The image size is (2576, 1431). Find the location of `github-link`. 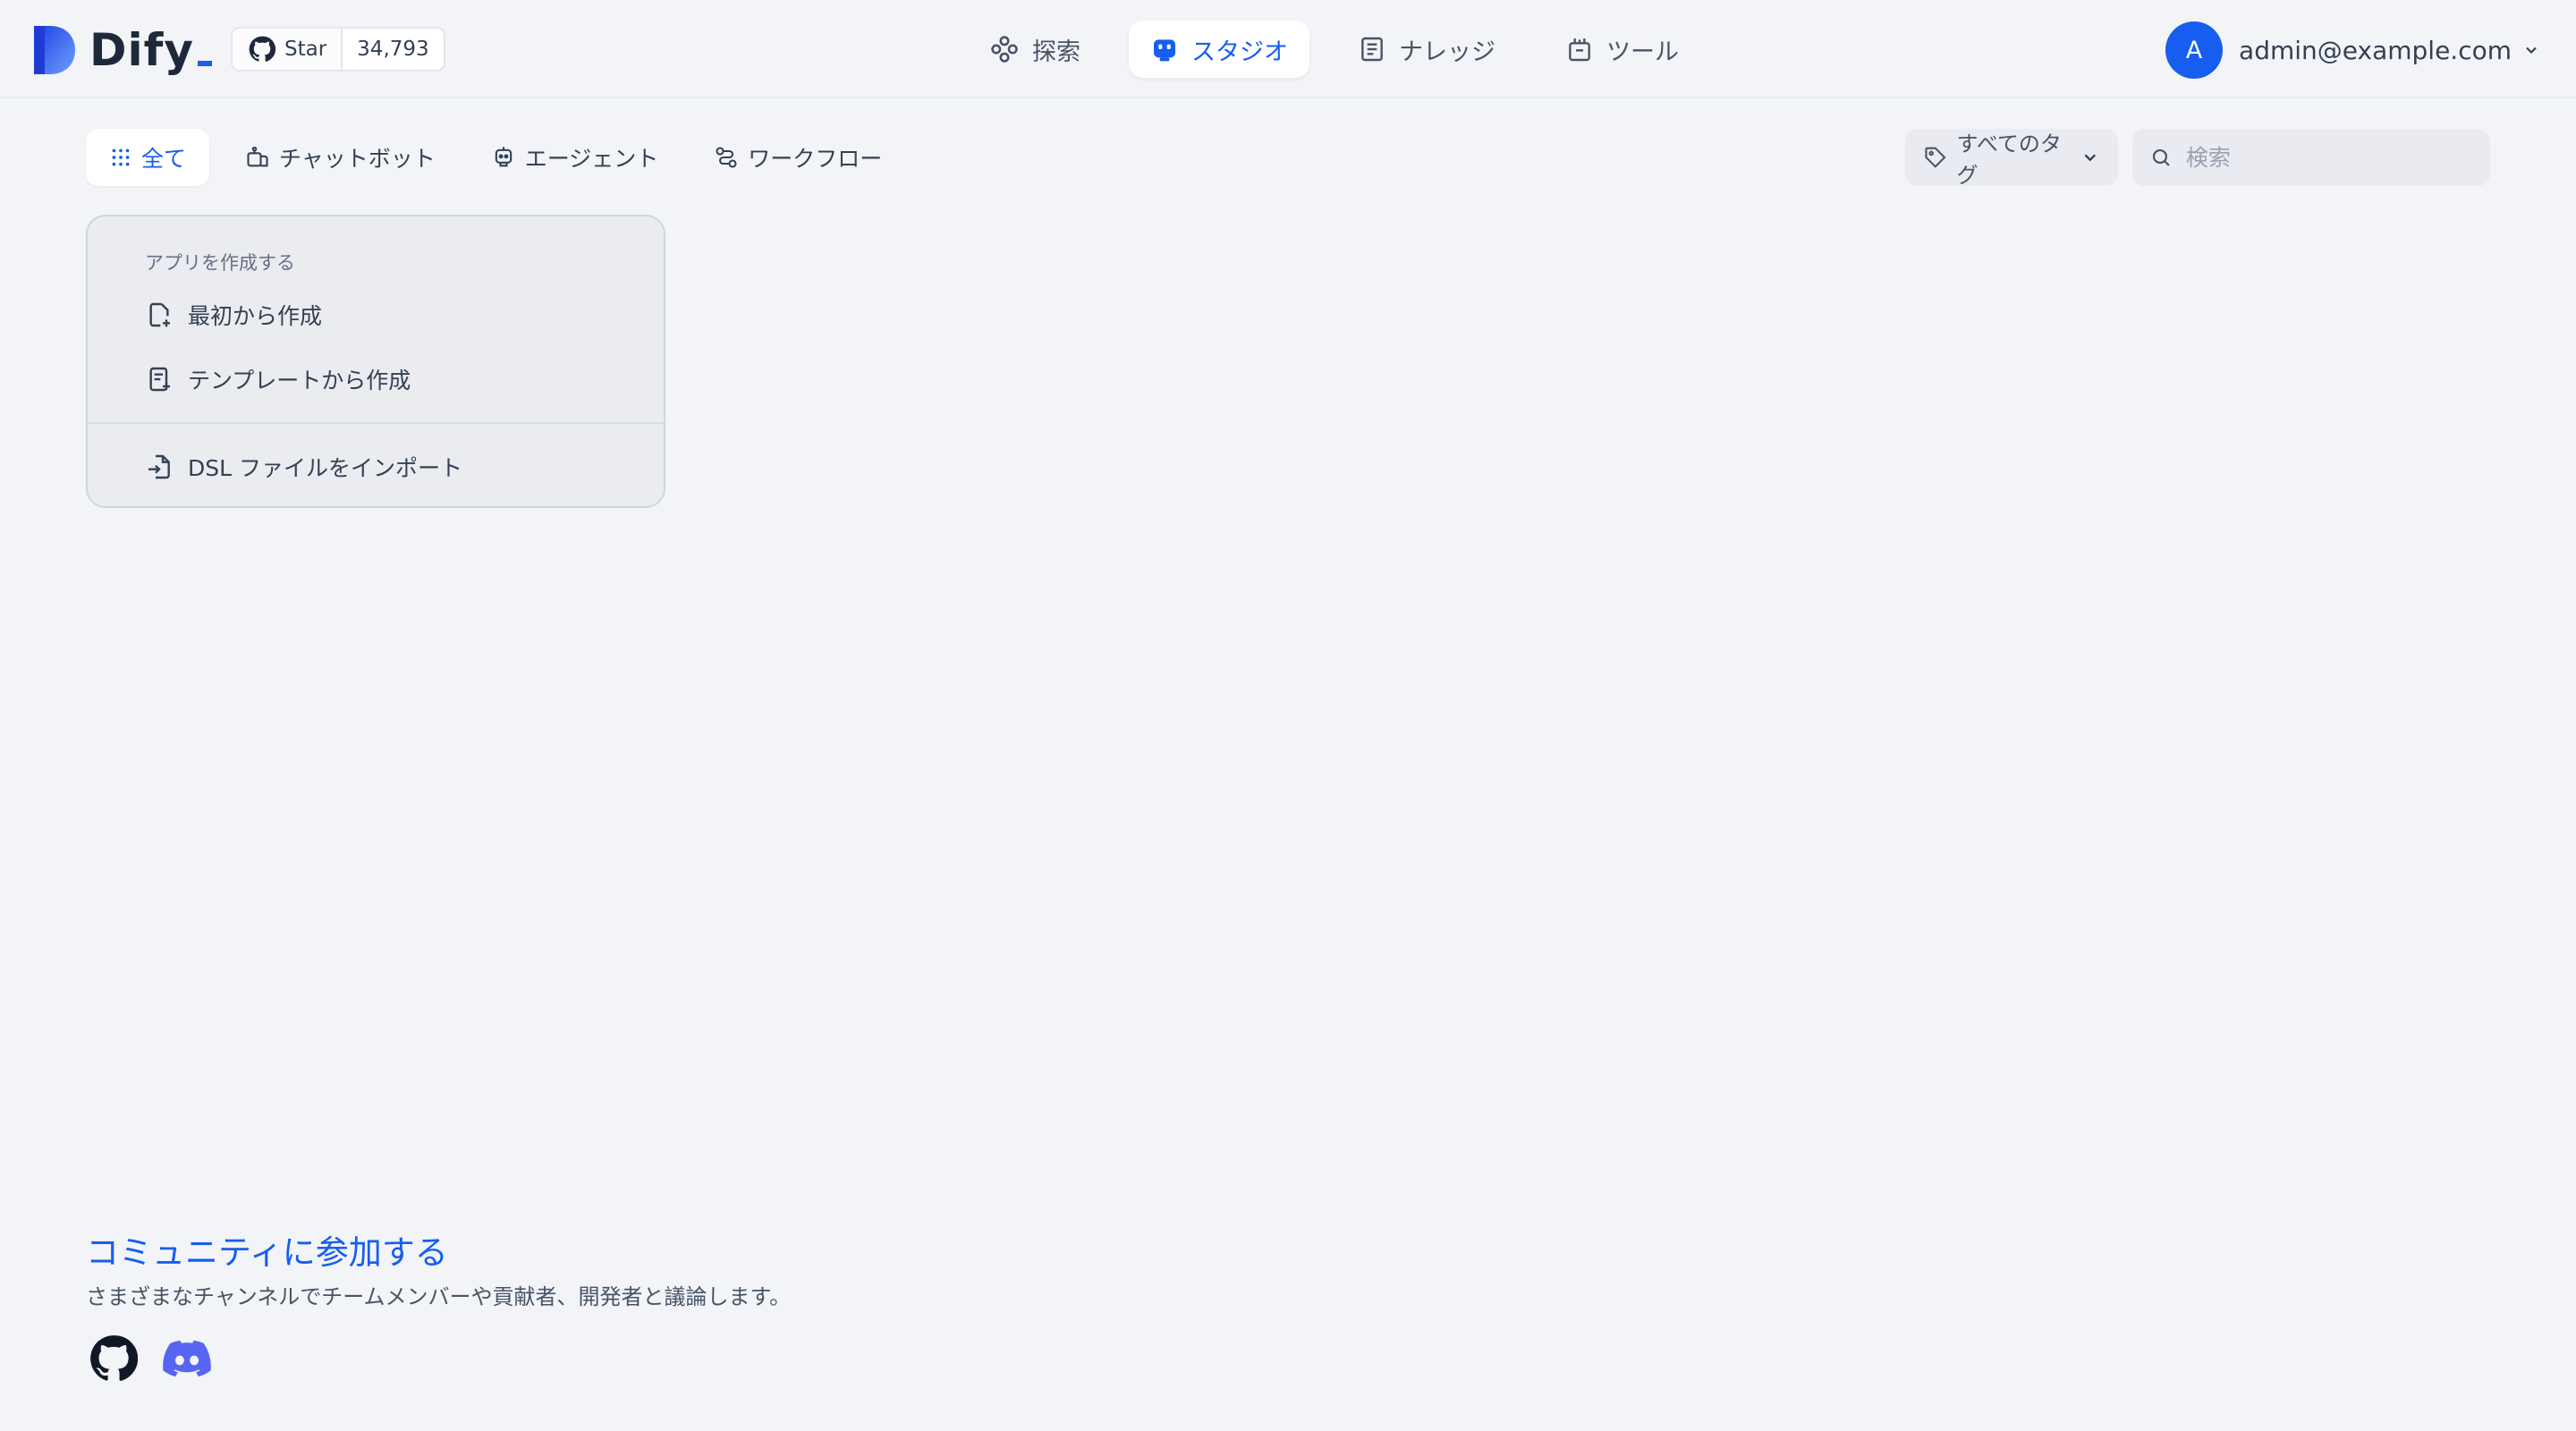

github-link is located at coordinates (113, 1359).